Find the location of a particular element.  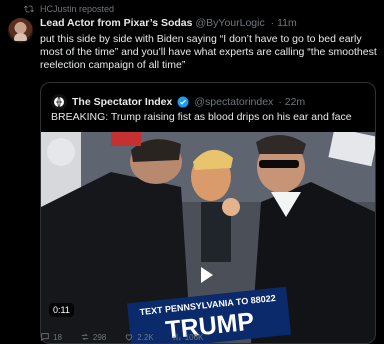

repost-button: 298 is located at coordinates (93, 337).